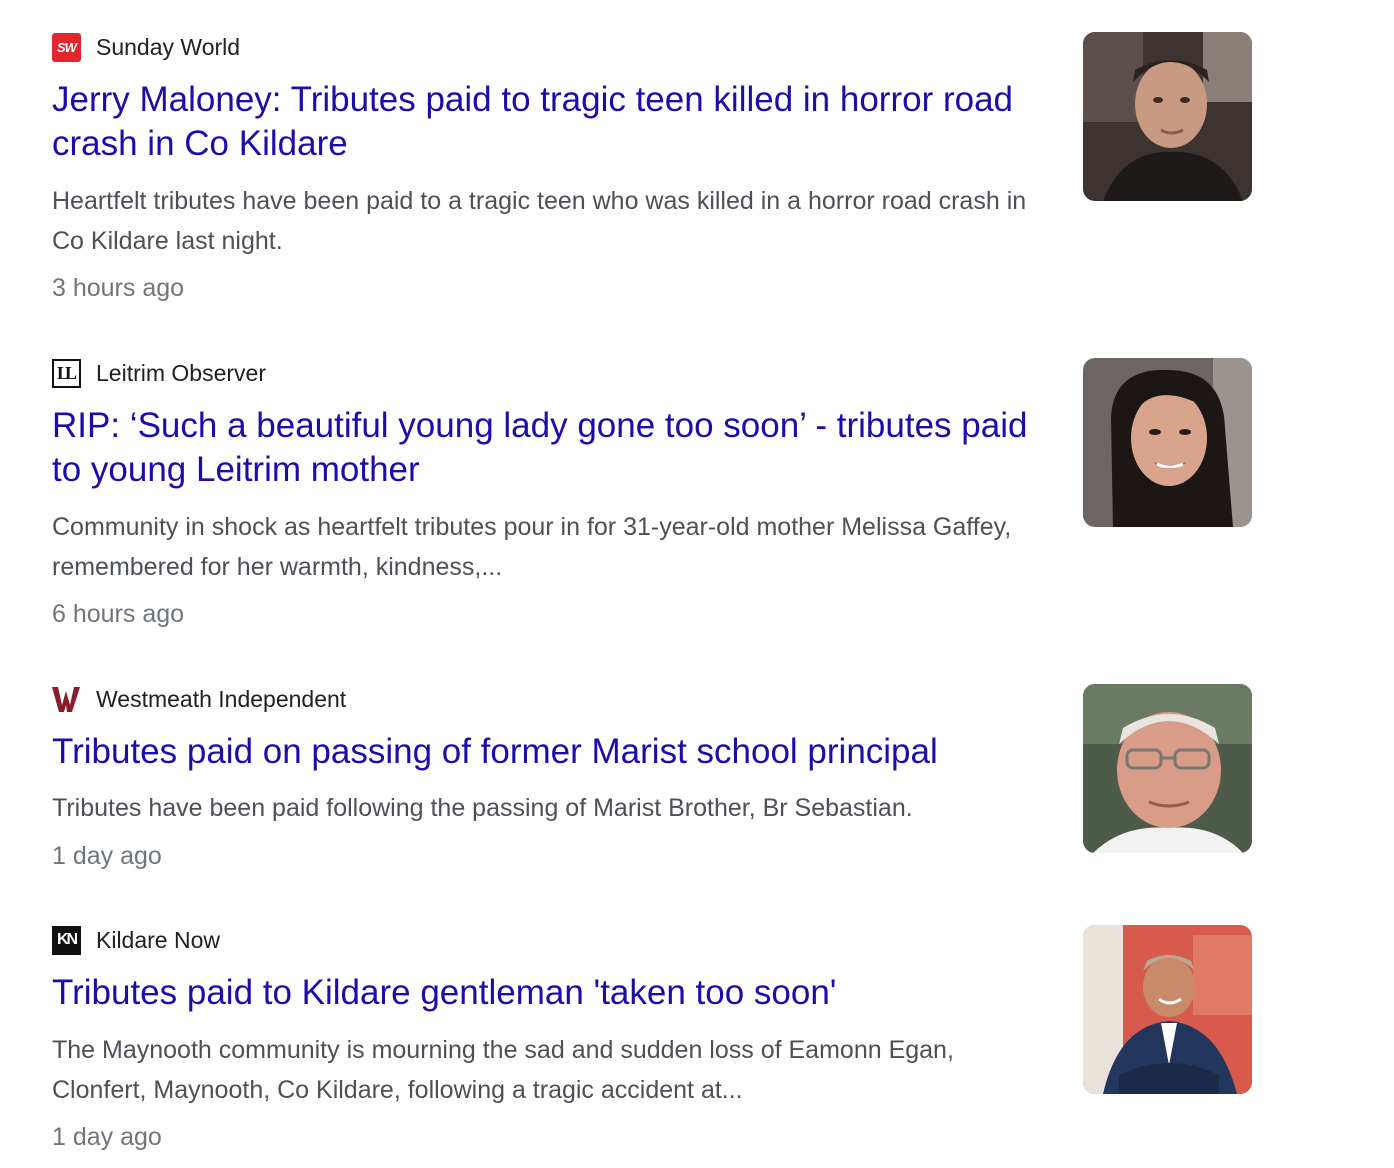 The width and height of the screenshot is (1394, 1168). Describe the element at coordinates (66, 373) in the screenshot. I see `leitrim-observer-logo-icon: LL` at that location.